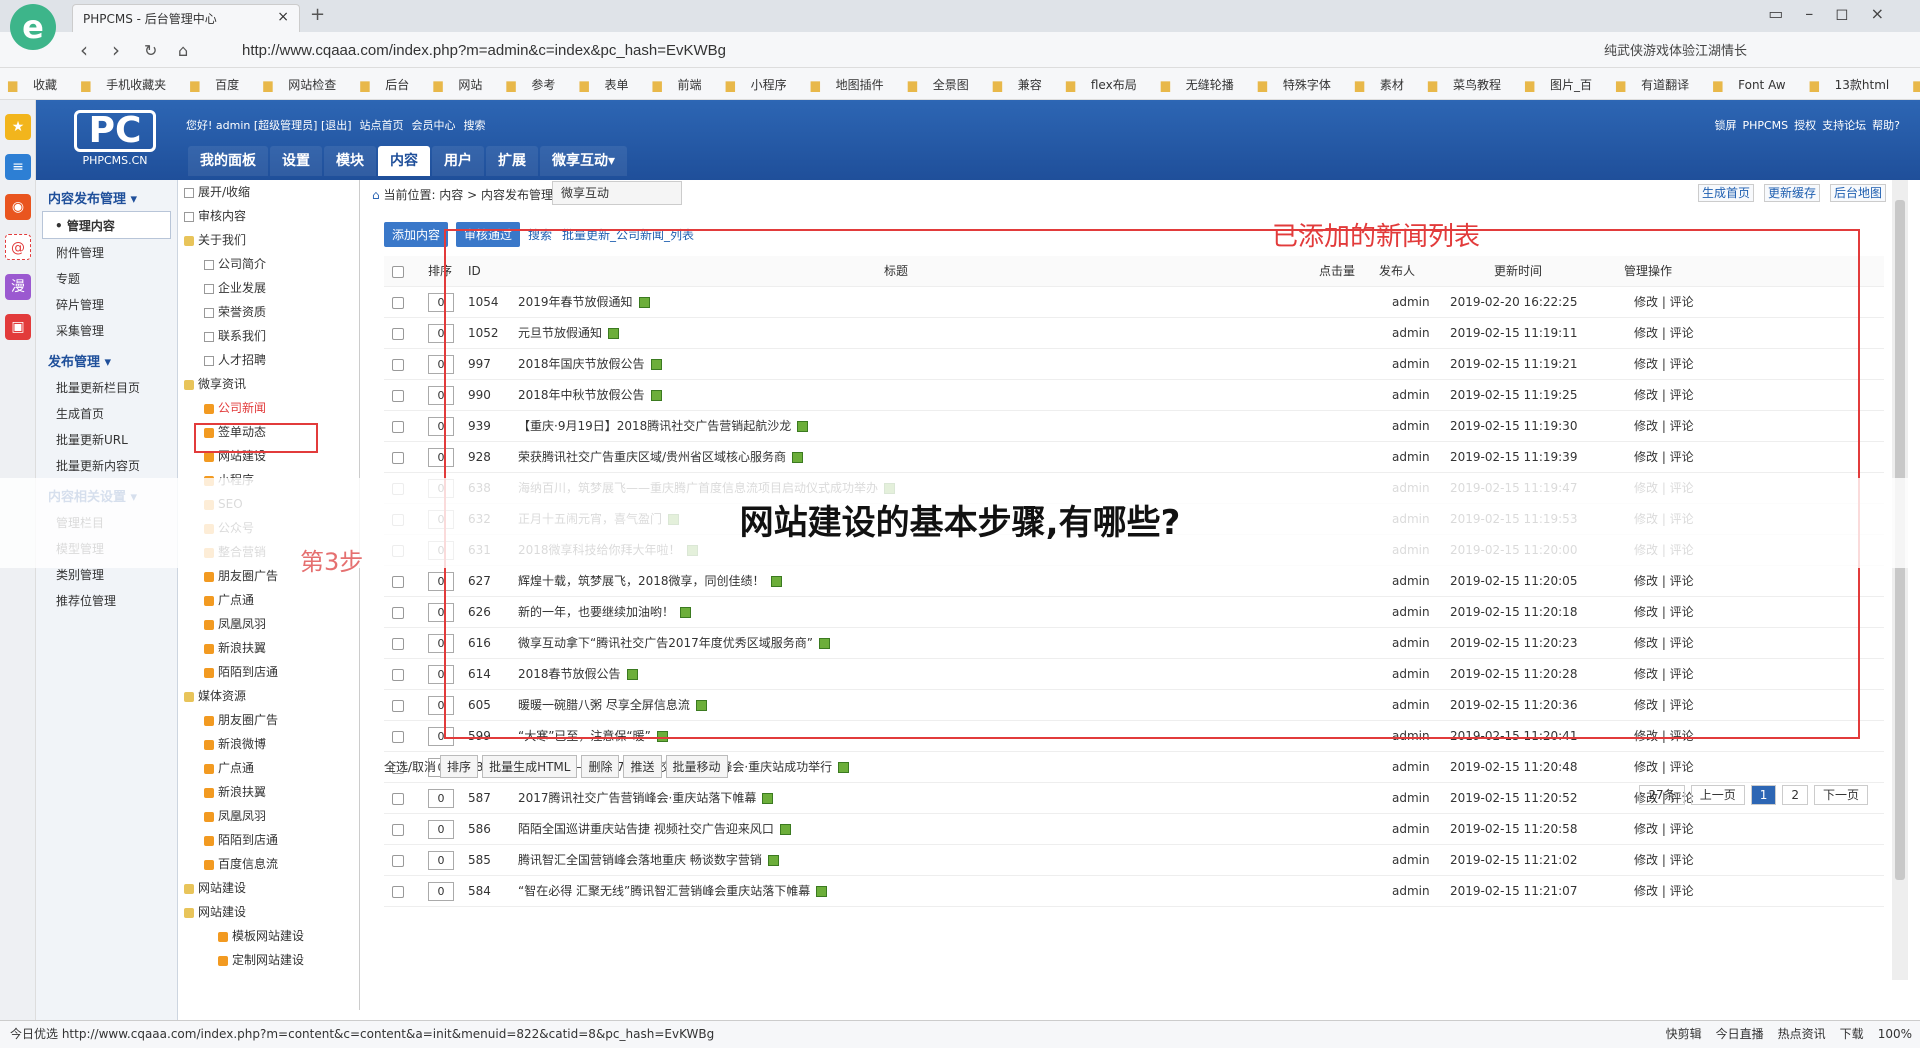 Image resolution: width=1920 pixels, height=1048 pixels. I want to click on back-icon: ‹, so click(84, 50).